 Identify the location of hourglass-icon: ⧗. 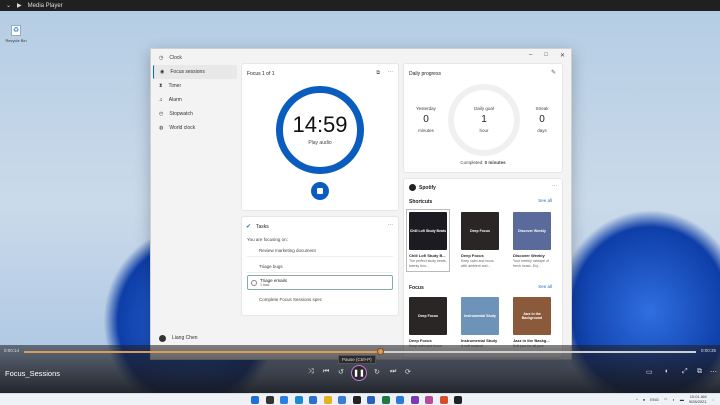
(161, 86).